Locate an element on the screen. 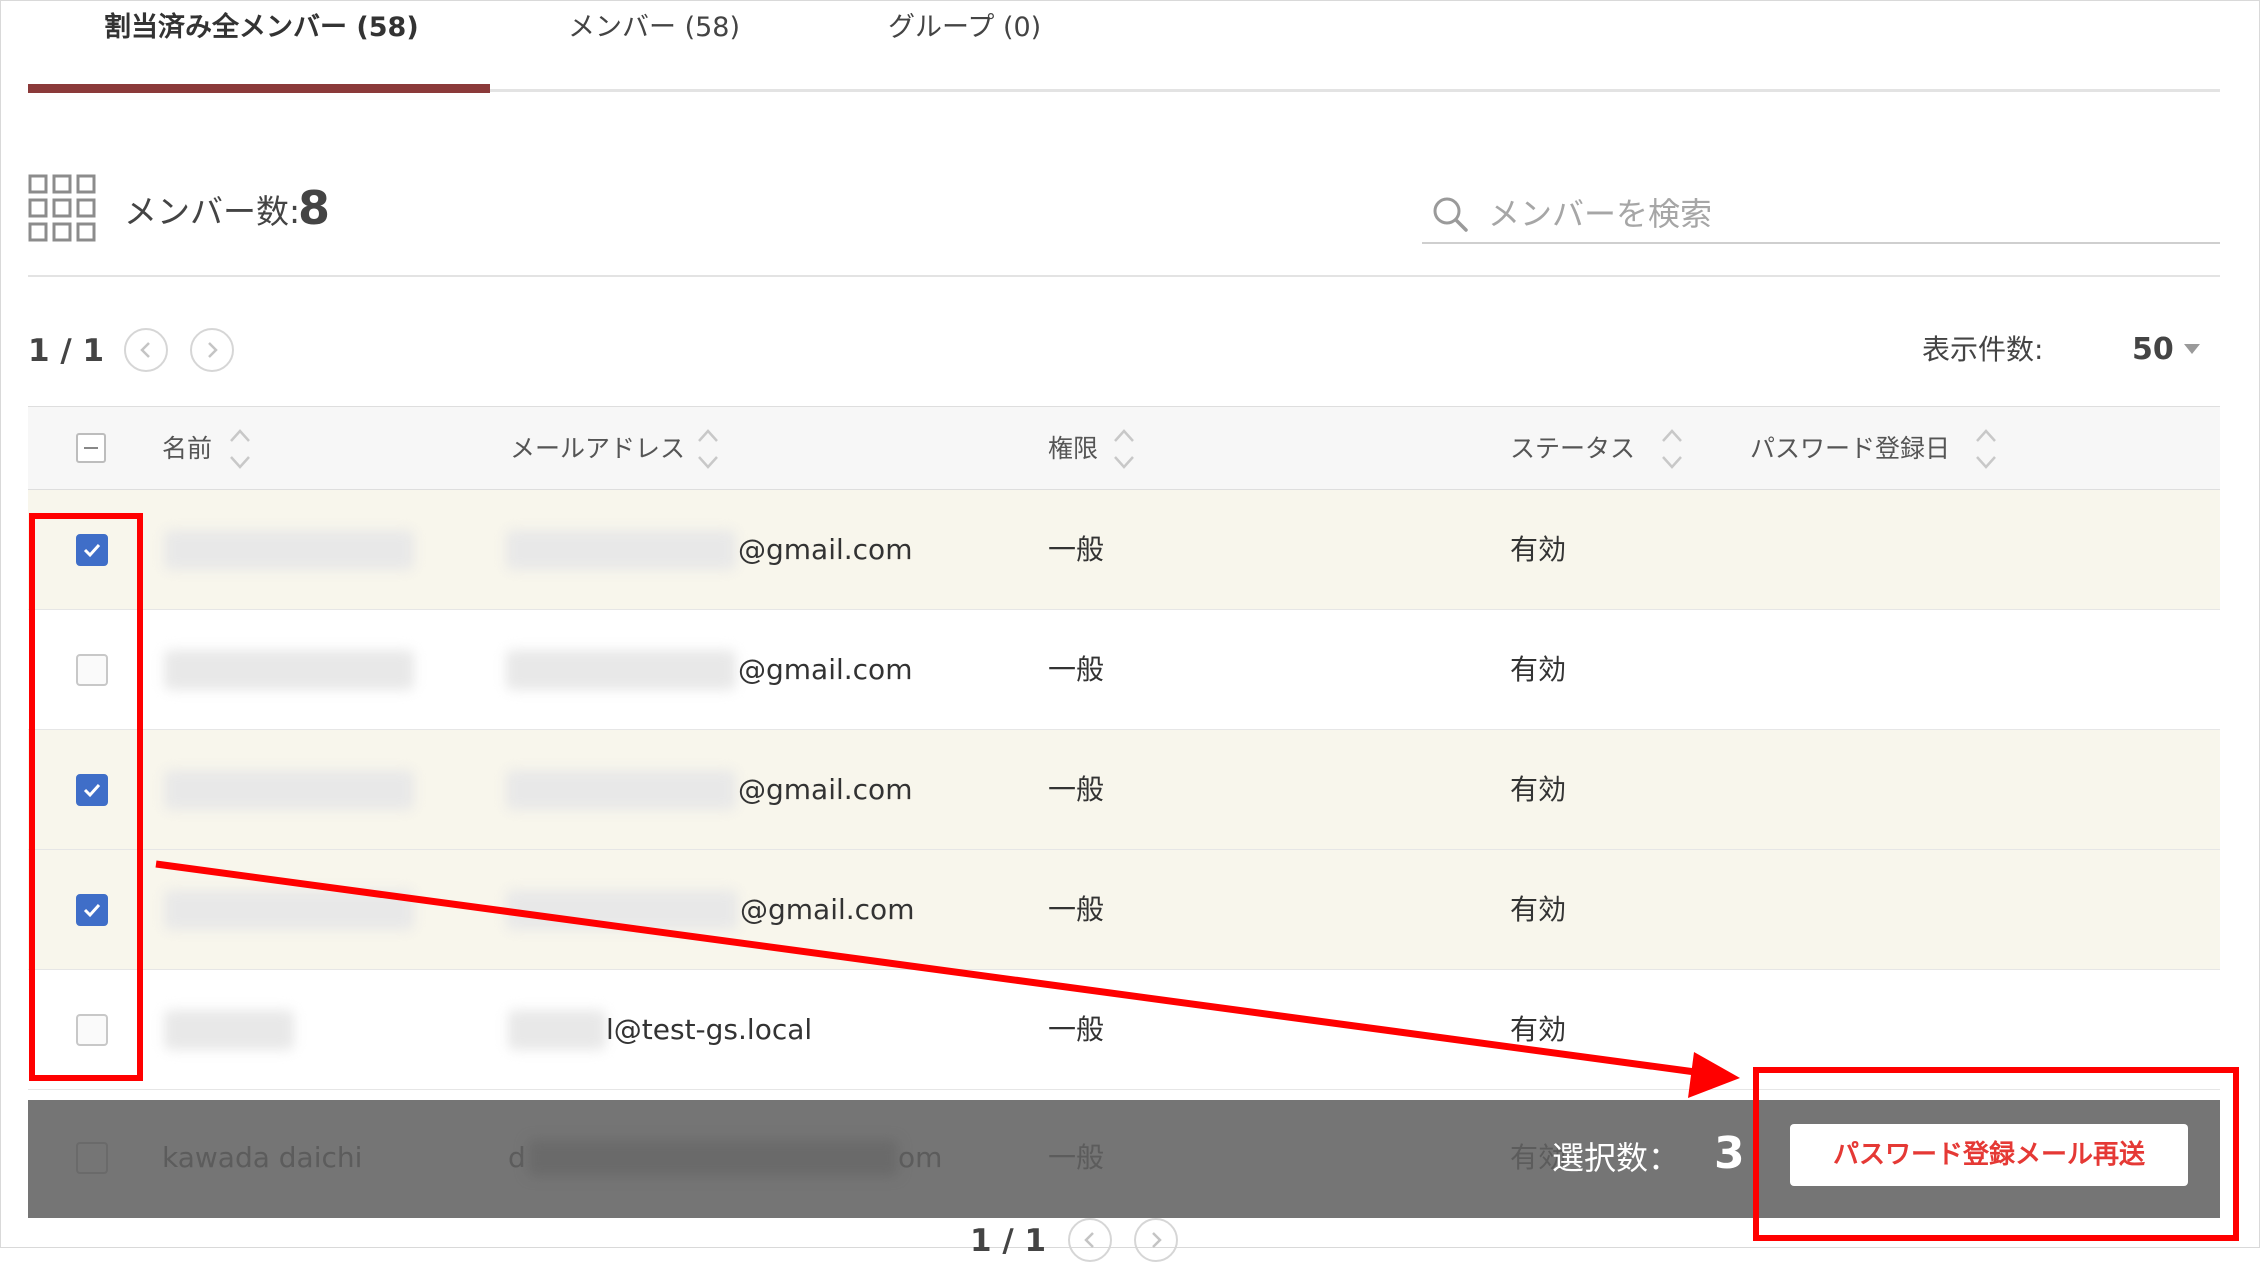 The height and width of the screenshot is (1262, 2260). column-header-role: 権限 is located at coordinates (1073, 449).